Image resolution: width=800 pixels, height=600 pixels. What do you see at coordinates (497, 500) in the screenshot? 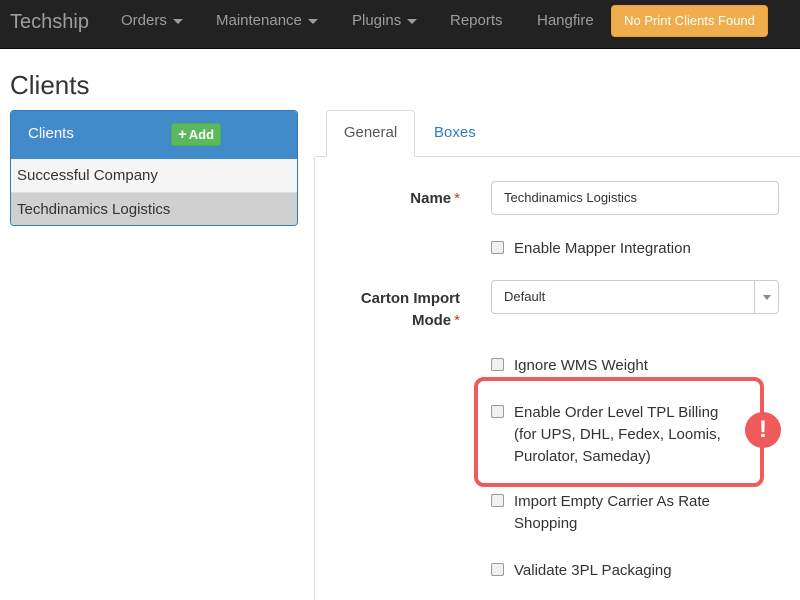
I see `import-empty-carrier-checkbox` at bounding box center [497, 500].